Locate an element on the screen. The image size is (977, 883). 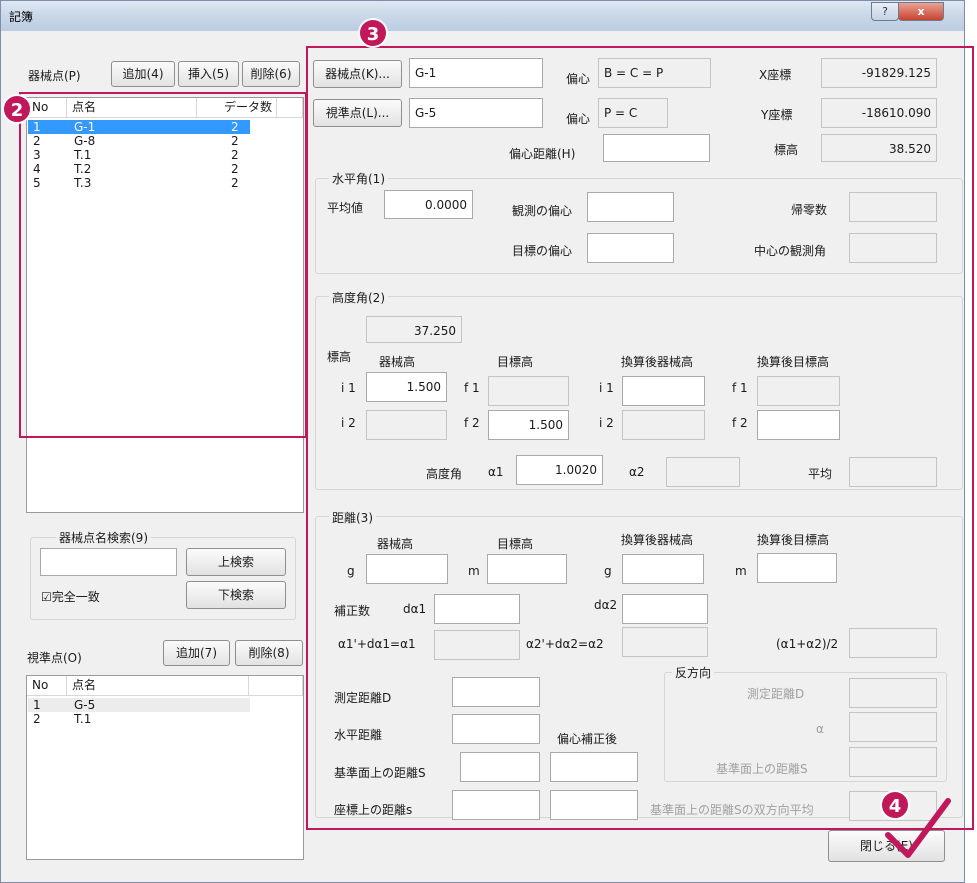
sight-col-header-no: No is located at coordinates (47, 686).